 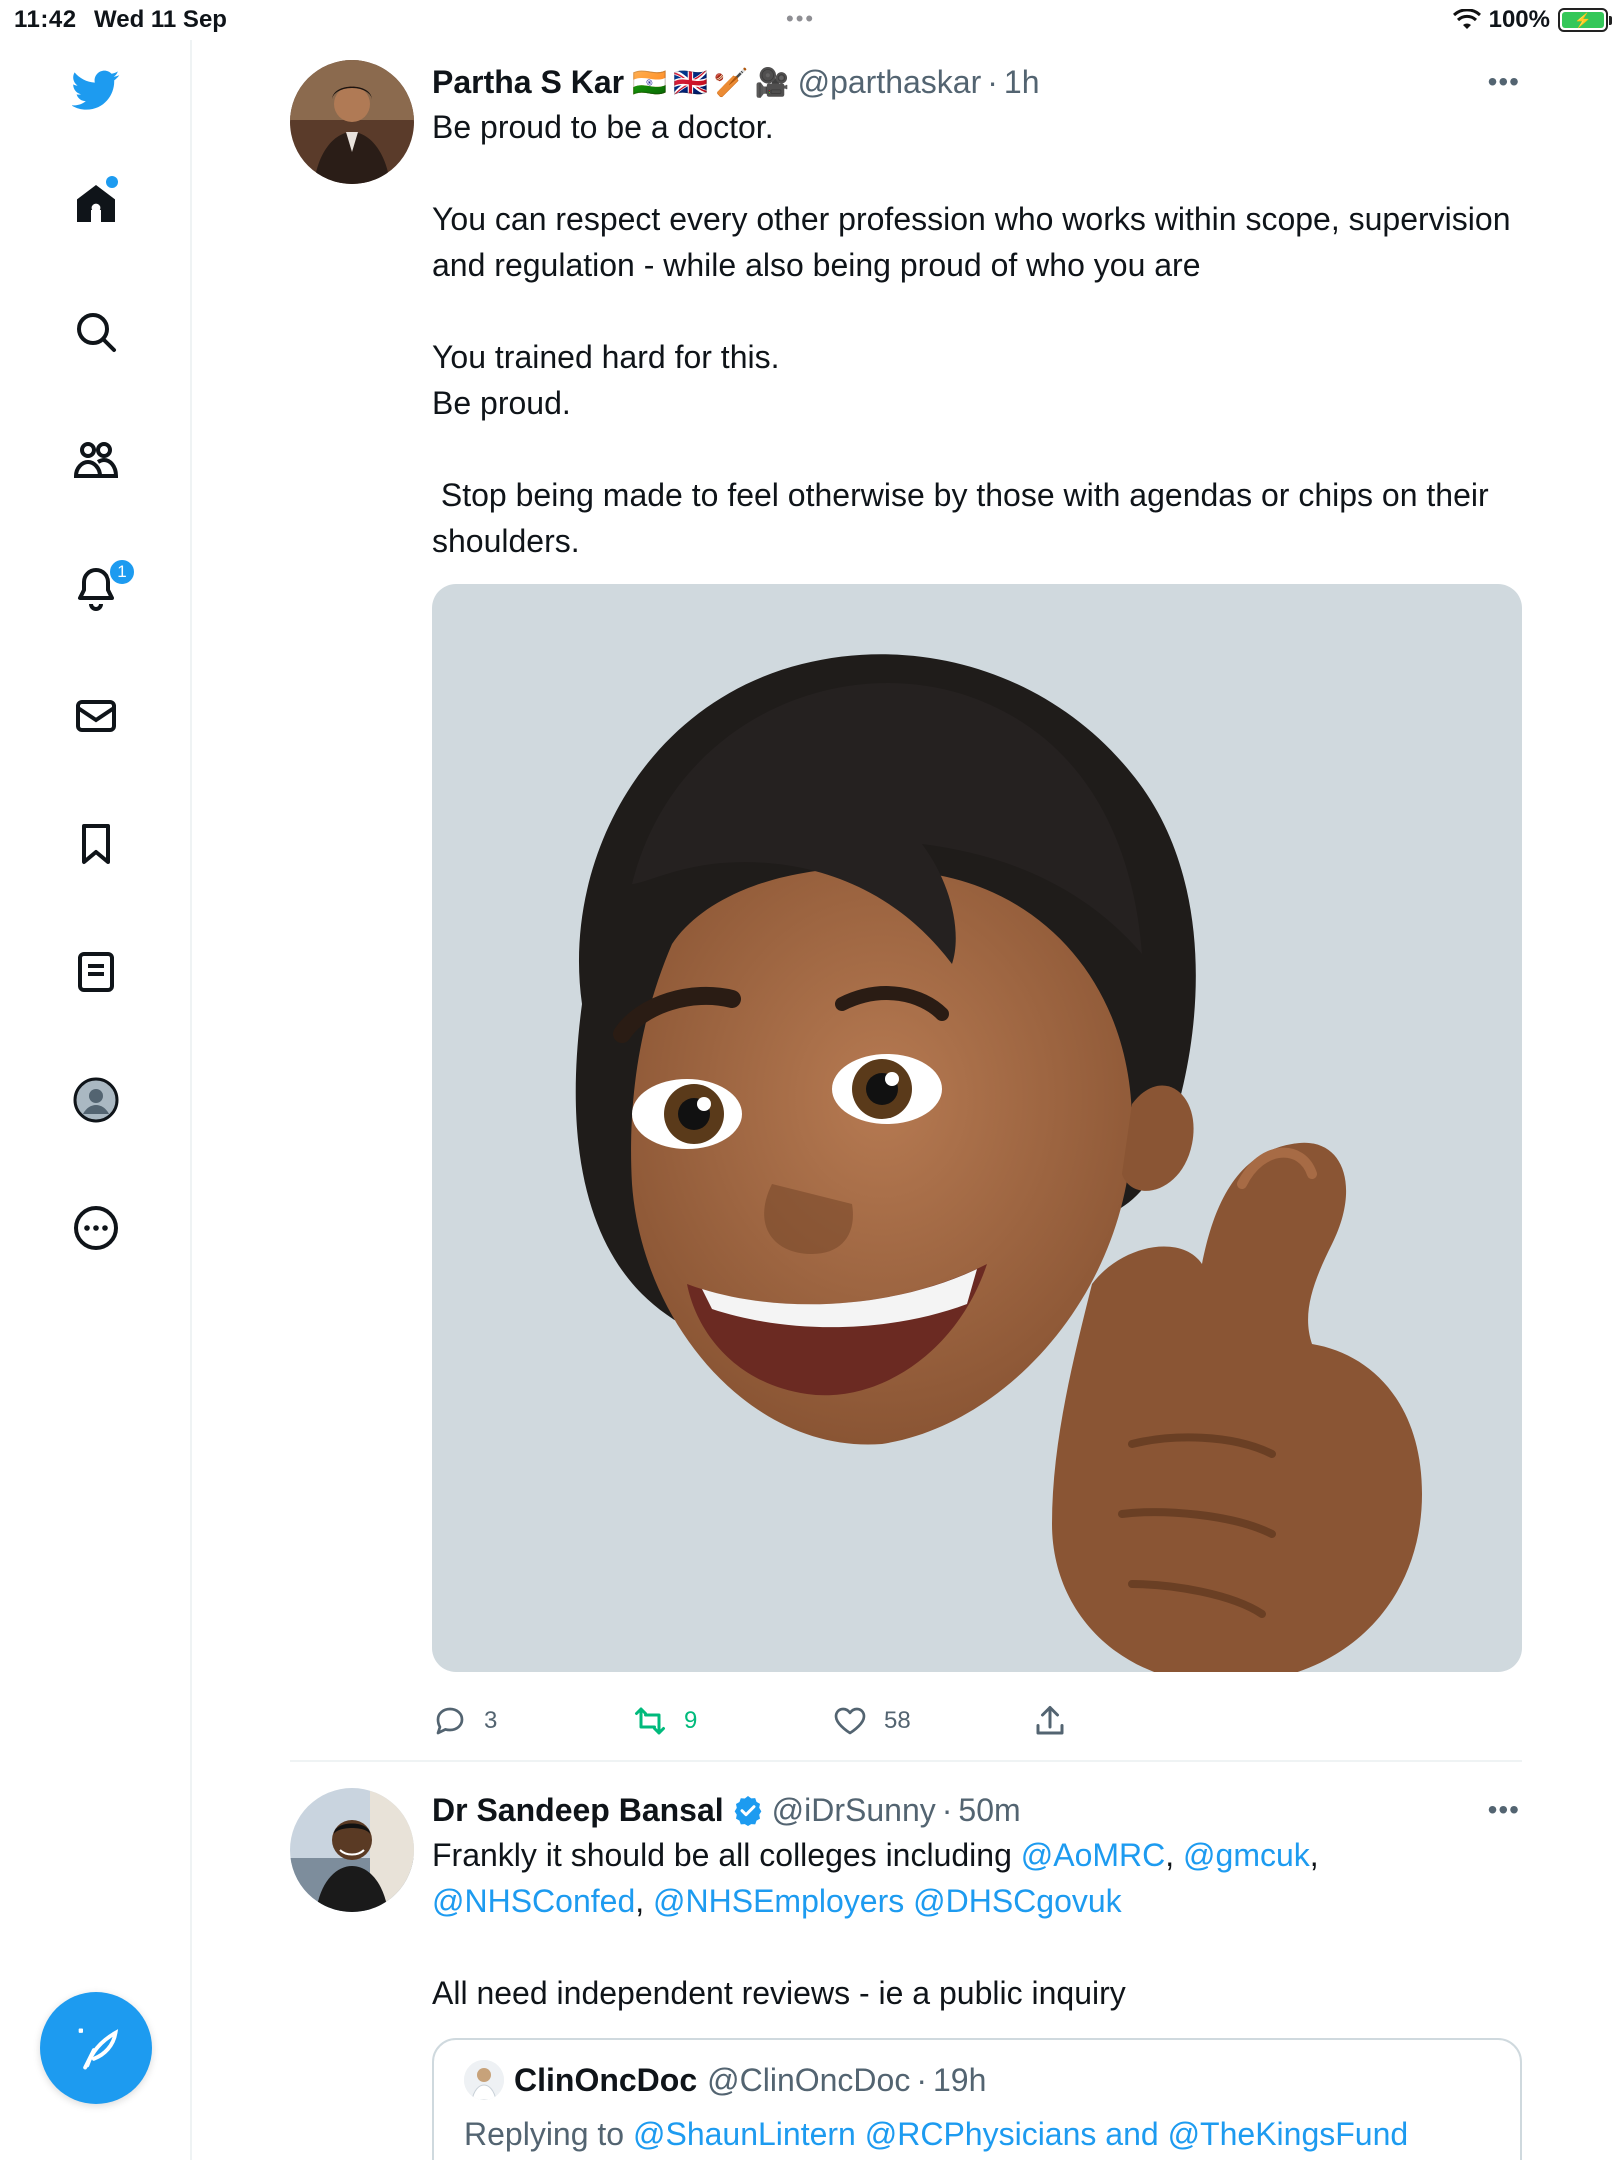 What do you see at coordinates (1017, 1901) in the screenshot?
I see `mention-link: @DHSCgovuk` at bounding box center [1017, 1901].